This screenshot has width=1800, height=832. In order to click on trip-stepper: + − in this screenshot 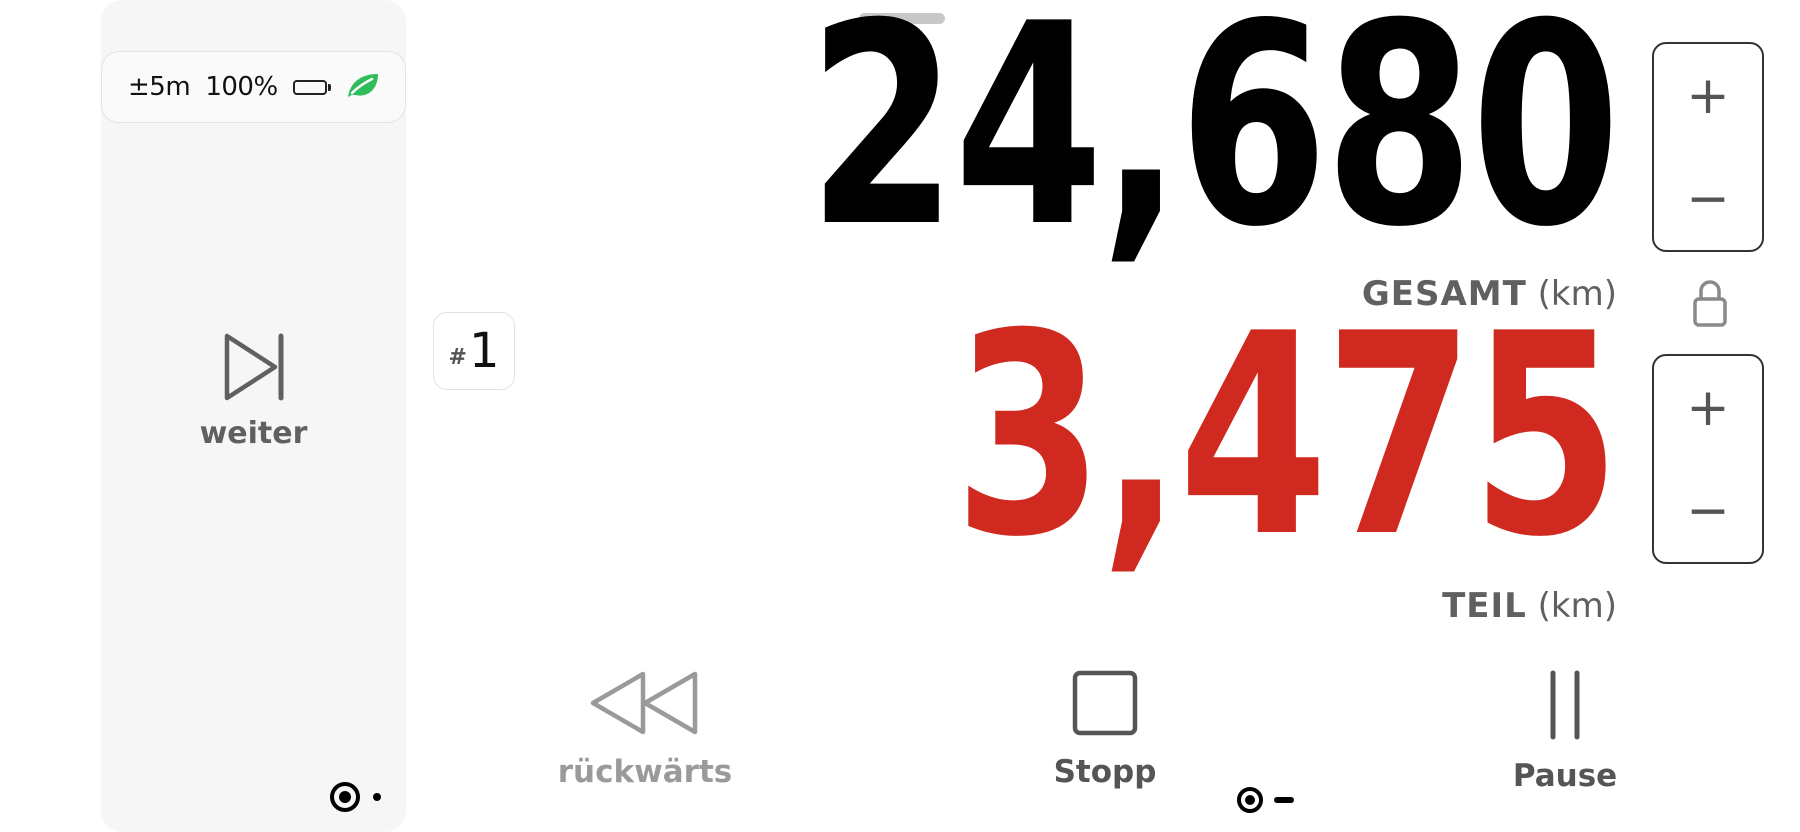, I will do `click(1708, 459)`.